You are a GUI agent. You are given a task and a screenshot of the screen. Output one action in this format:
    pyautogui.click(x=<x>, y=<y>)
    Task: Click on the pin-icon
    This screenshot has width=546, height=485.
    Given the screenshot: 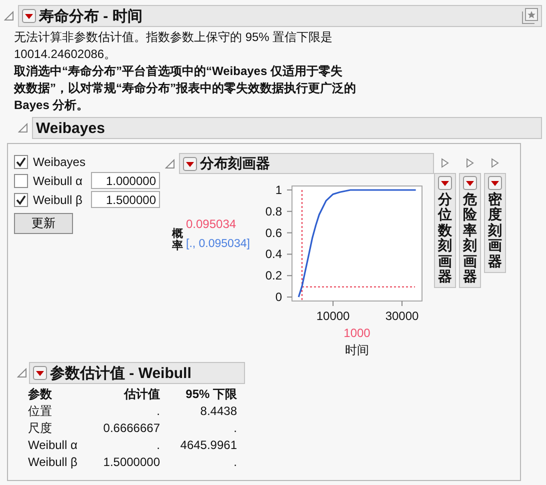 What is the action you would take?
    pyautogui.click(x=530, y=16)
    